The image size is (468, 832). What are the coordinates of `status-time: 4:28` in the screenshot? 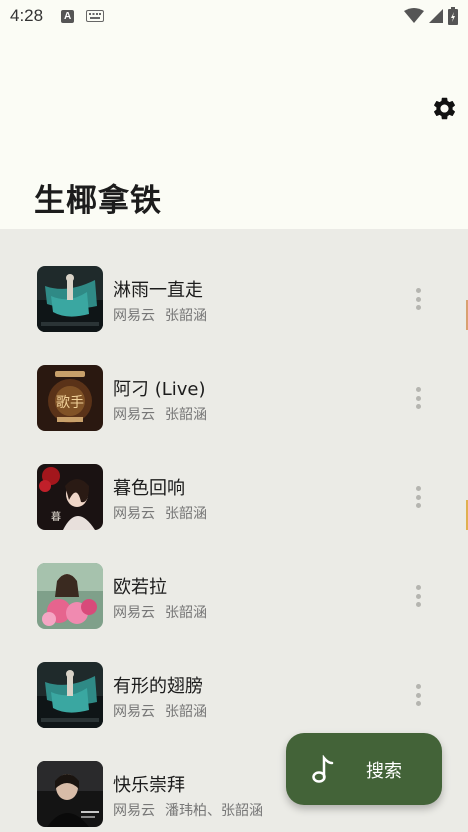 It's located at (27, 15).